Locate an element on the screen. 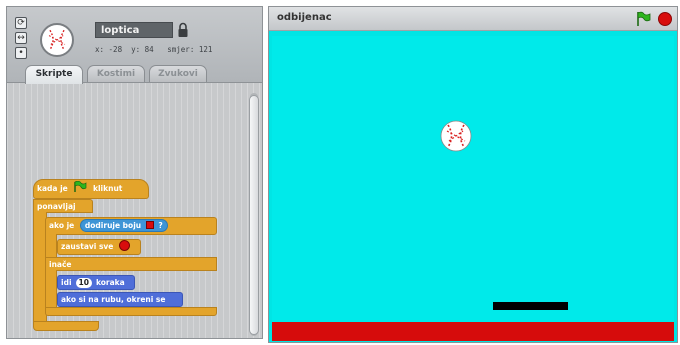 The height and width of the screenshot is (345, 680). steps-input: 10 is located at coordinates (83, 283).